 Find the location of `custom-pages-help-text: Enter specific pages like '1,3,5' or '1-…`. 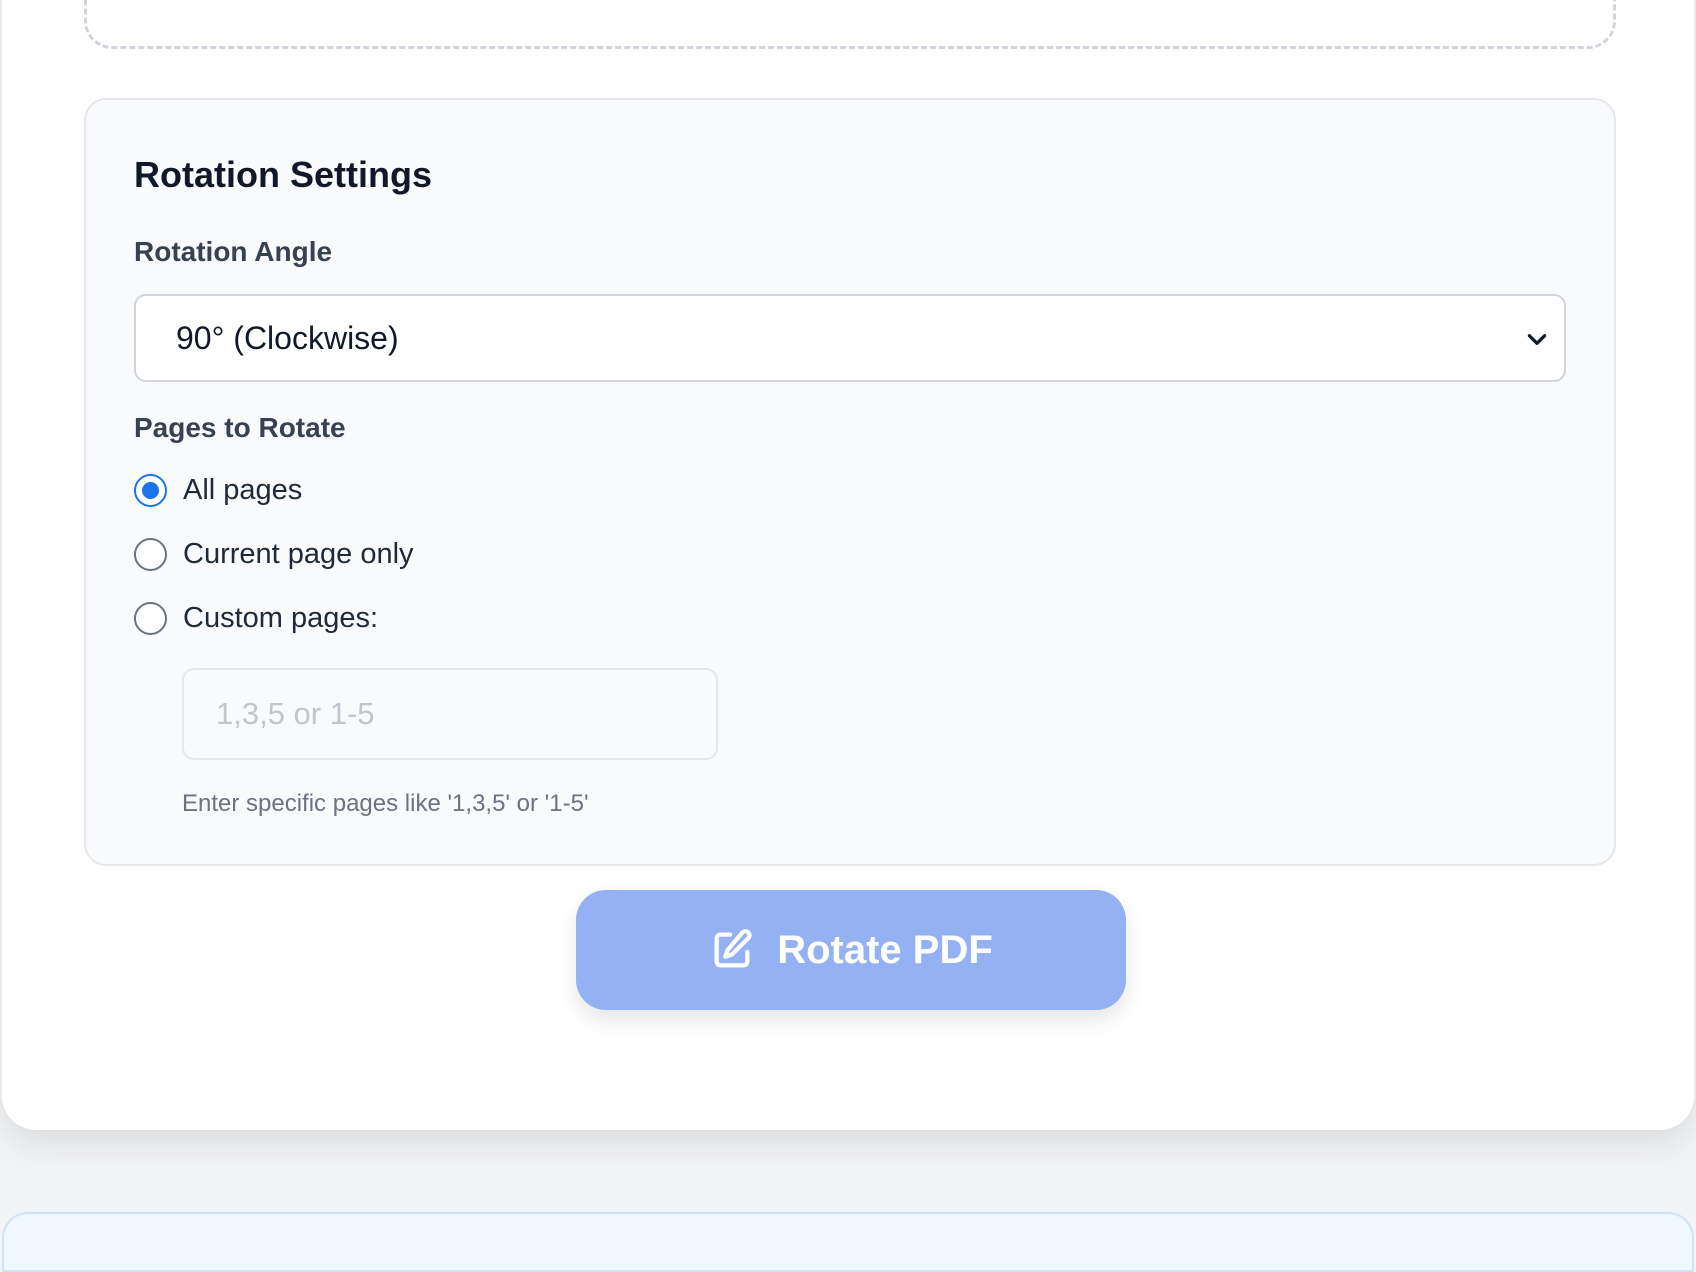

custom-pages-help-text: Enter specific pages like '1,3,5' or '1-… is located at coordinates (385, 803).